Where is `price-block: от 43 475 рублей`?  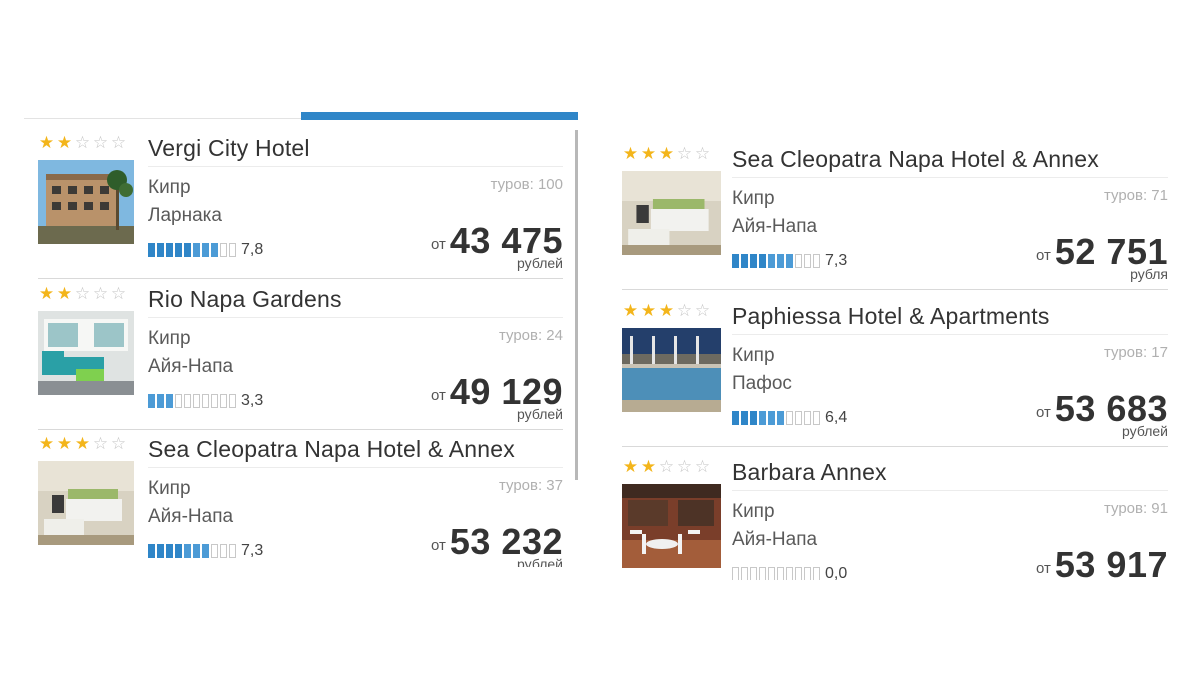 price-block: от 43 475 рублей is located at coordinates (497, 247).